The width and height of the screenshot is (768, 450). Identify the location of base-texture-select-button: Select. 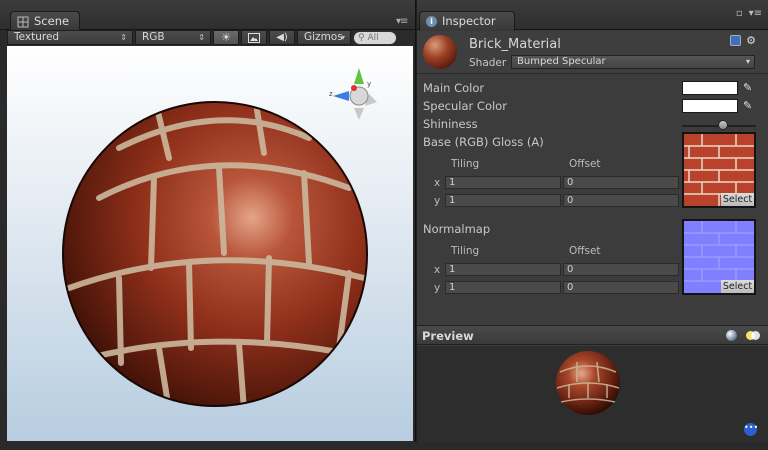
(737, 199).